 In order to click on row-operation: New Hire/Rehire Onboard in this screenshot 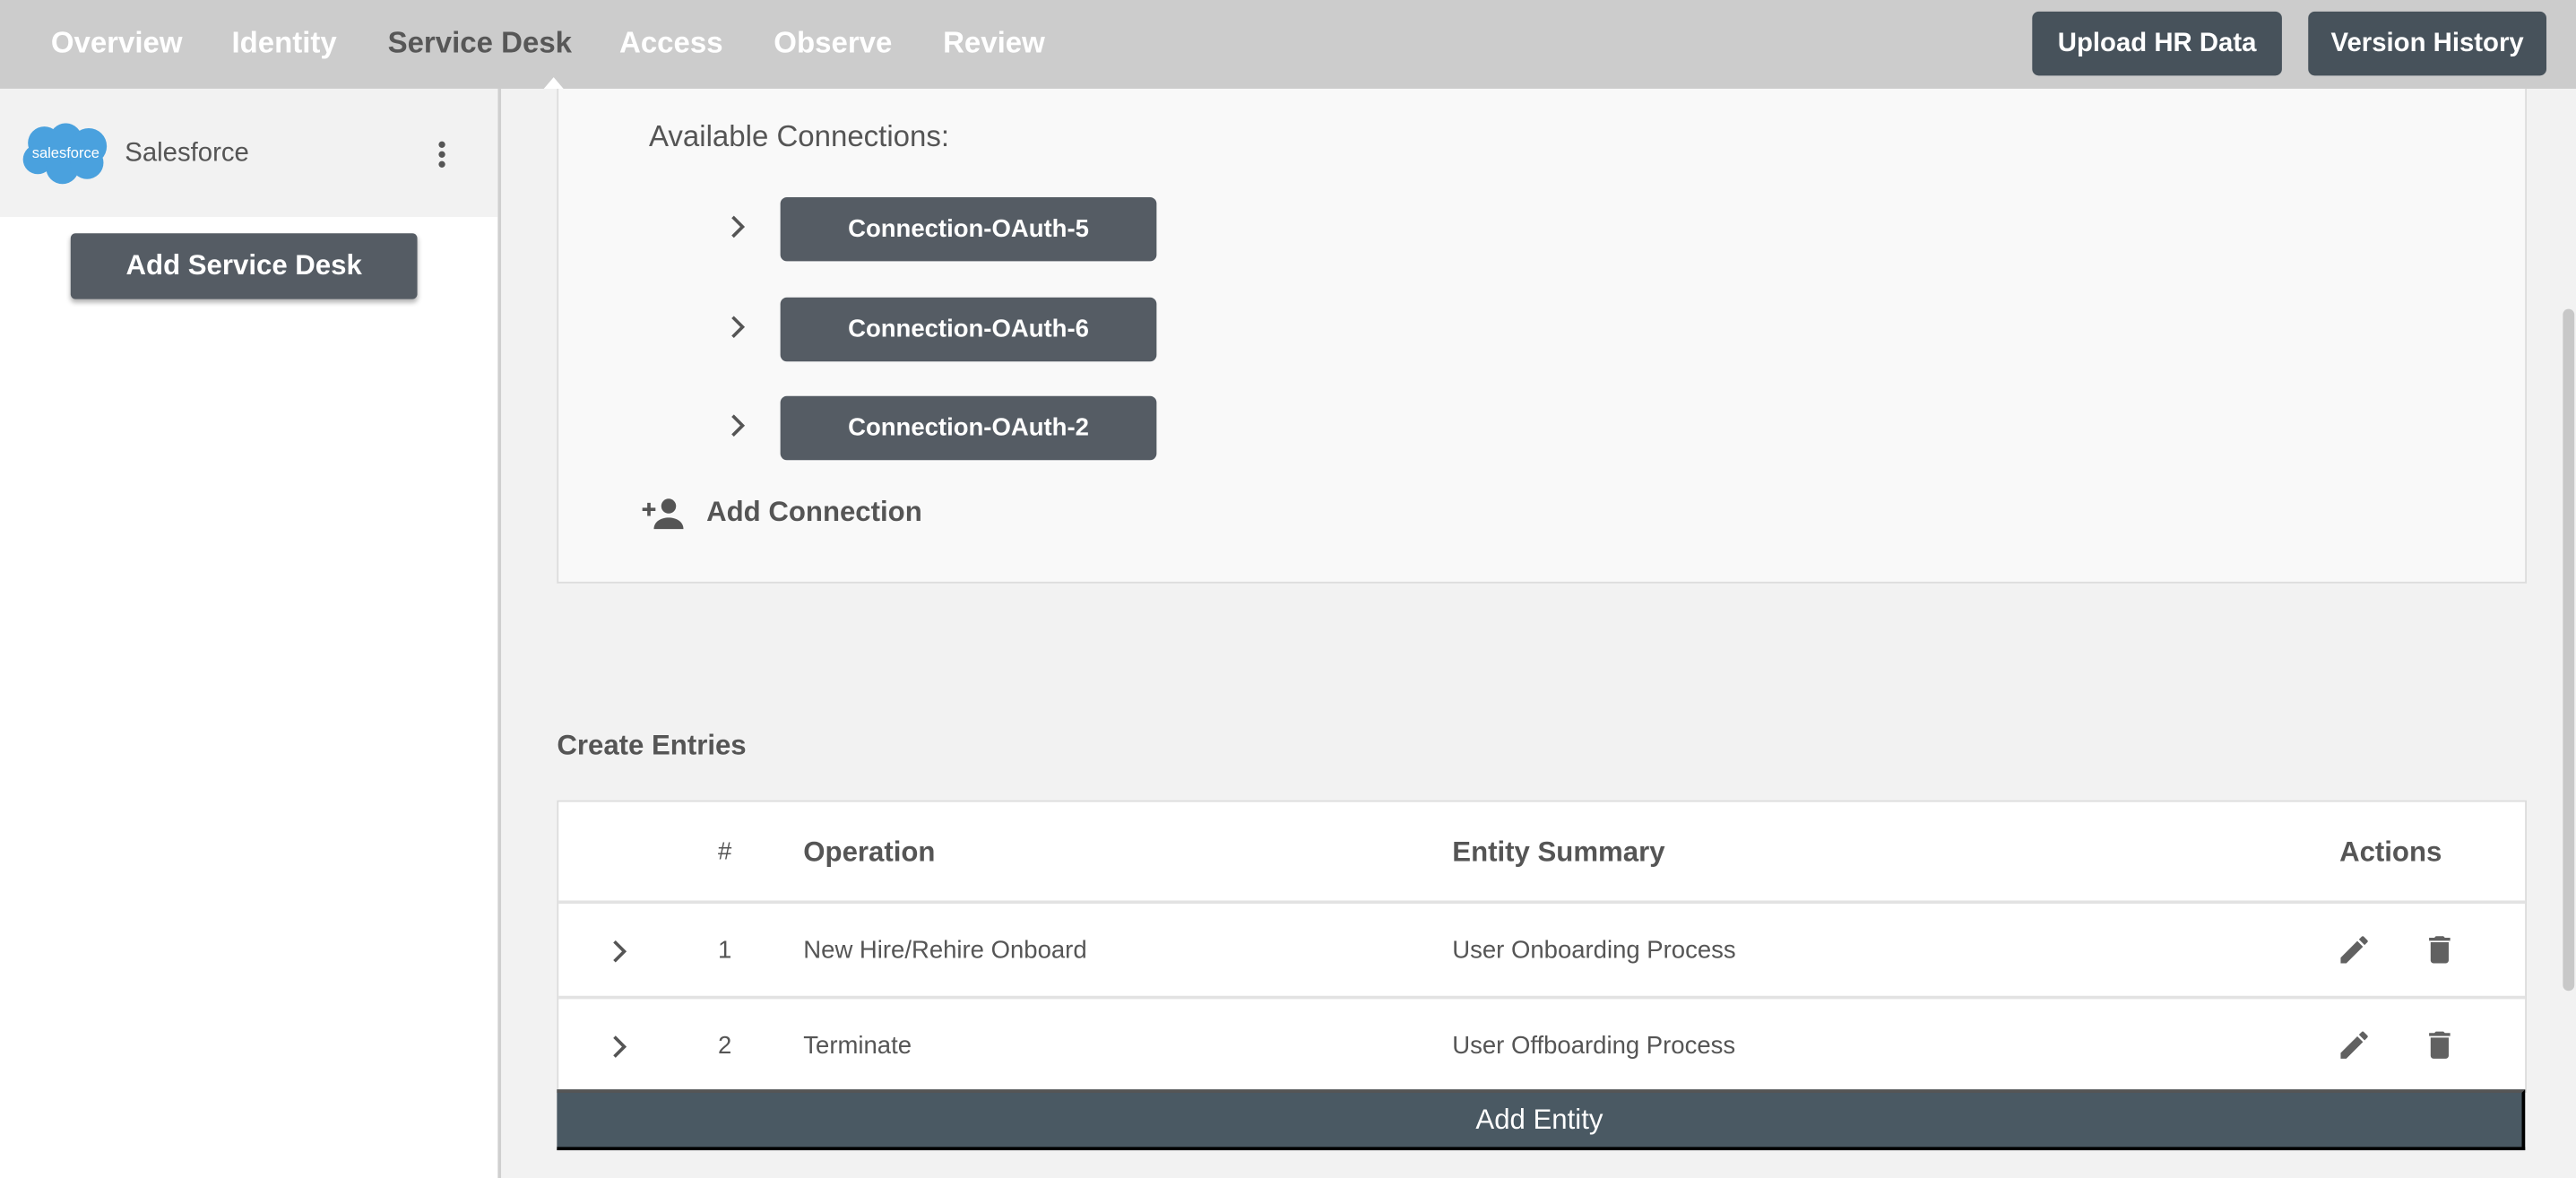, I will do `click(945, 950)`.